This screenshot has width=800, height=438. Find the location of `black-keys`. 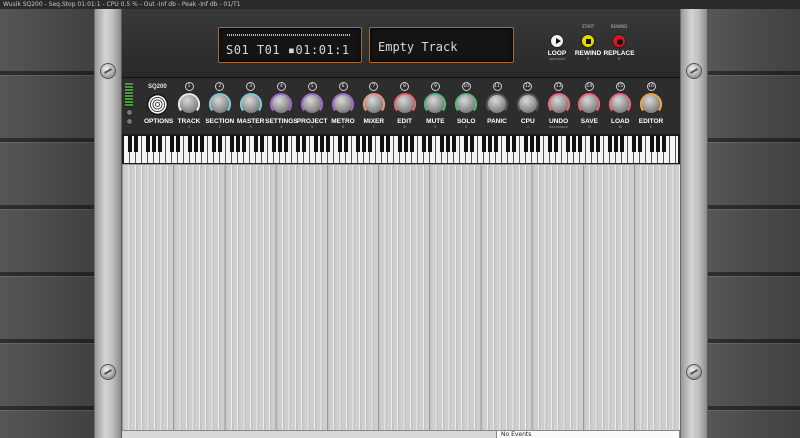

black-keys is located at coordinates (401, 144).